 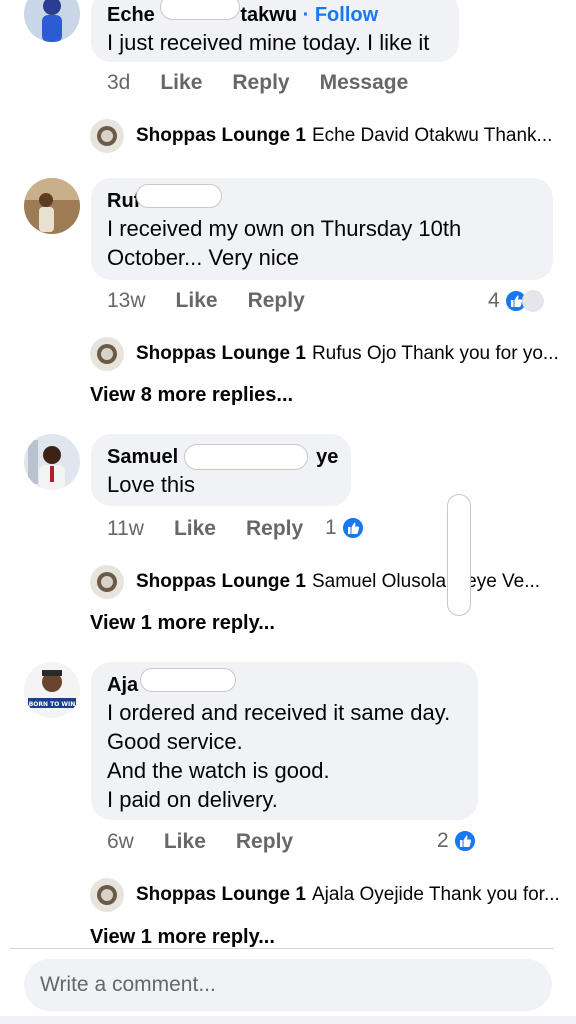 What do you see at coordinates (268, 42) in the screenshot?
I see `comment-text: I just received mine today. I like it` at bounding box center [268, 42].